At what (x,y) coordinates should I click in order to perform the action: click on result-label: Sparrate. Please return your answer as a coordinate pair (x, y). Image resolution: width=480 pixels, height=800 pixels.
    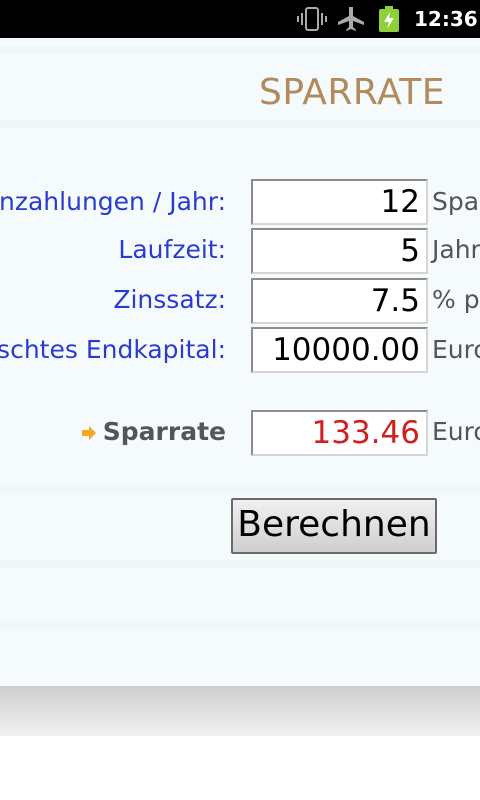
    Looking at the image, I should click on (153, 432).